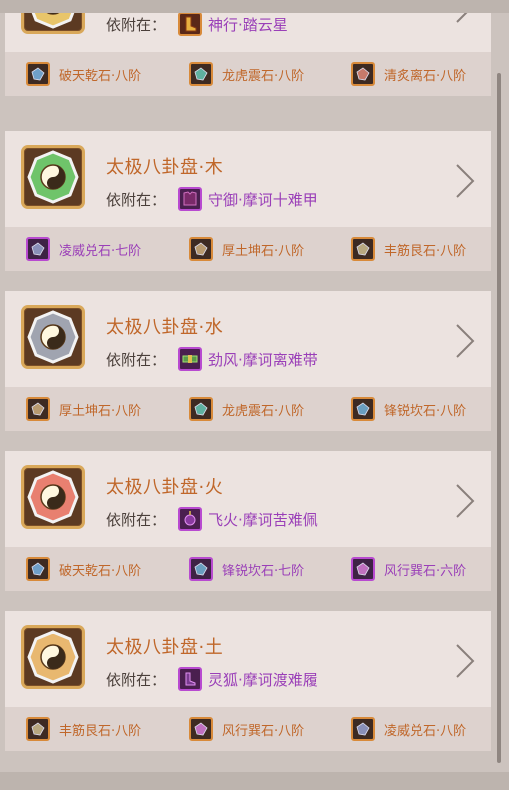  I want to click on gem-slot: 凌威兑石·八阶, so click(408, 729).